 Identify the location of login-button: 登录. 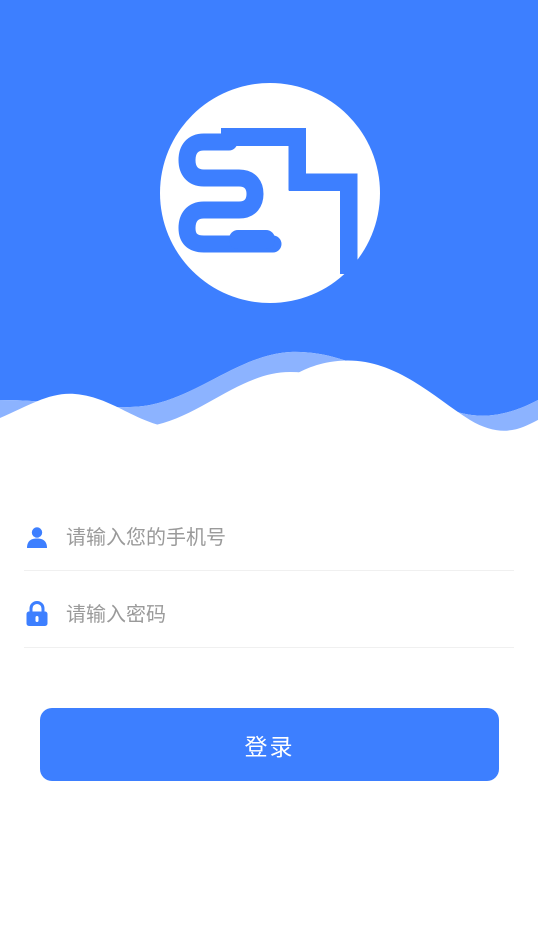
(269, 744).